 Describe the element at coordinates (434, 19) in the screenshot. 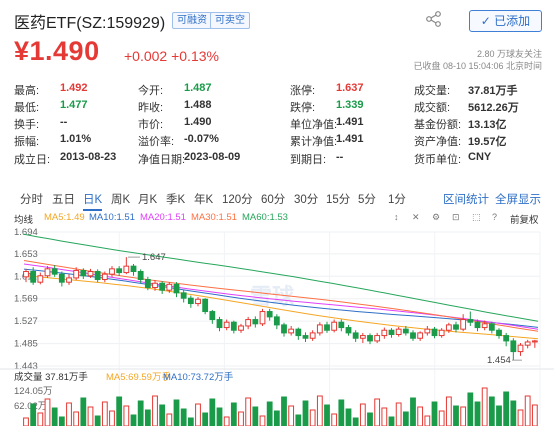

I see `share-icon` at that location.